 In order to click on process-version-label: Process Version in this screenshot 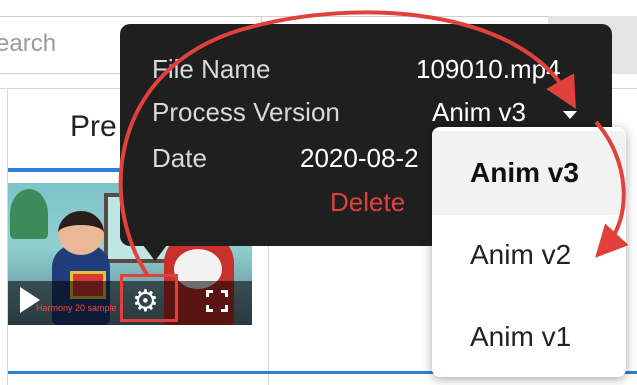, I will do `click(246, 112)`.